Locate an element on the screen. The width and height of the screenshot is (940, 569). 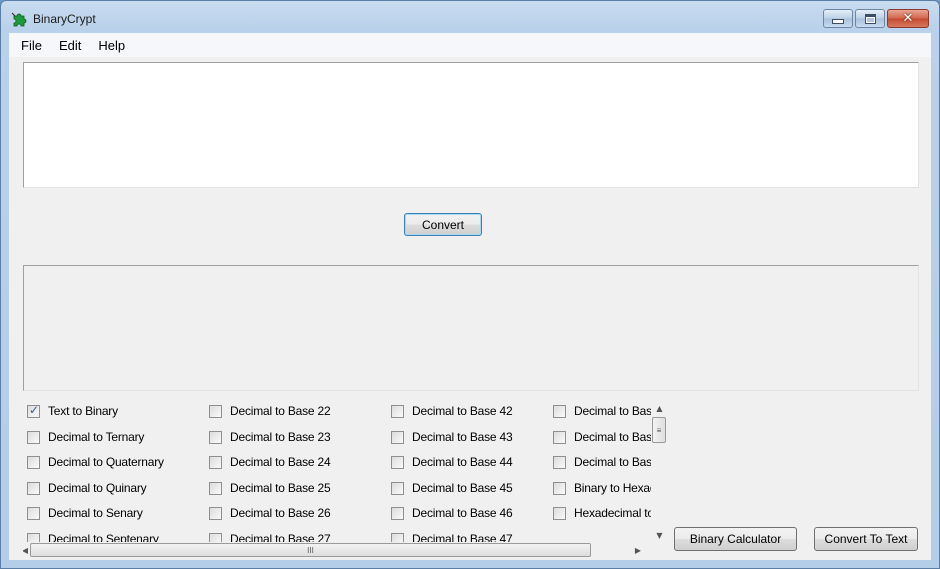
horizontal-scrollbar: ◀ III ▶ is located at coordinates (337, 549).